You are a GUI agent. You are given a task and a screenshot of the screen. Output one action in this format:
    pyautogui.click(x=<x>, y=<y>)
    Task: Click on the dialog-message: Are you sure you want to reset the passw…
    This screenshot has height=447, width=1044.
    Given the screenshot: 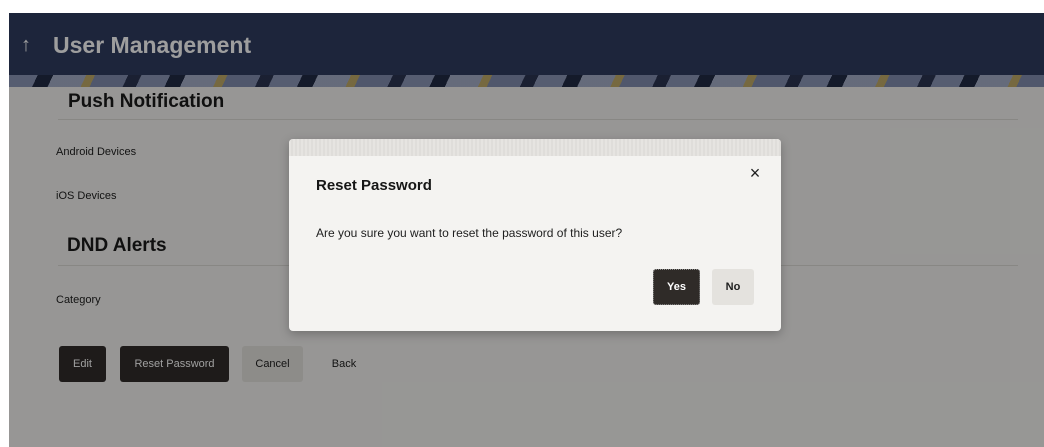 What is the action you would take?
    pyautogui.click(x=469, y=233)
    